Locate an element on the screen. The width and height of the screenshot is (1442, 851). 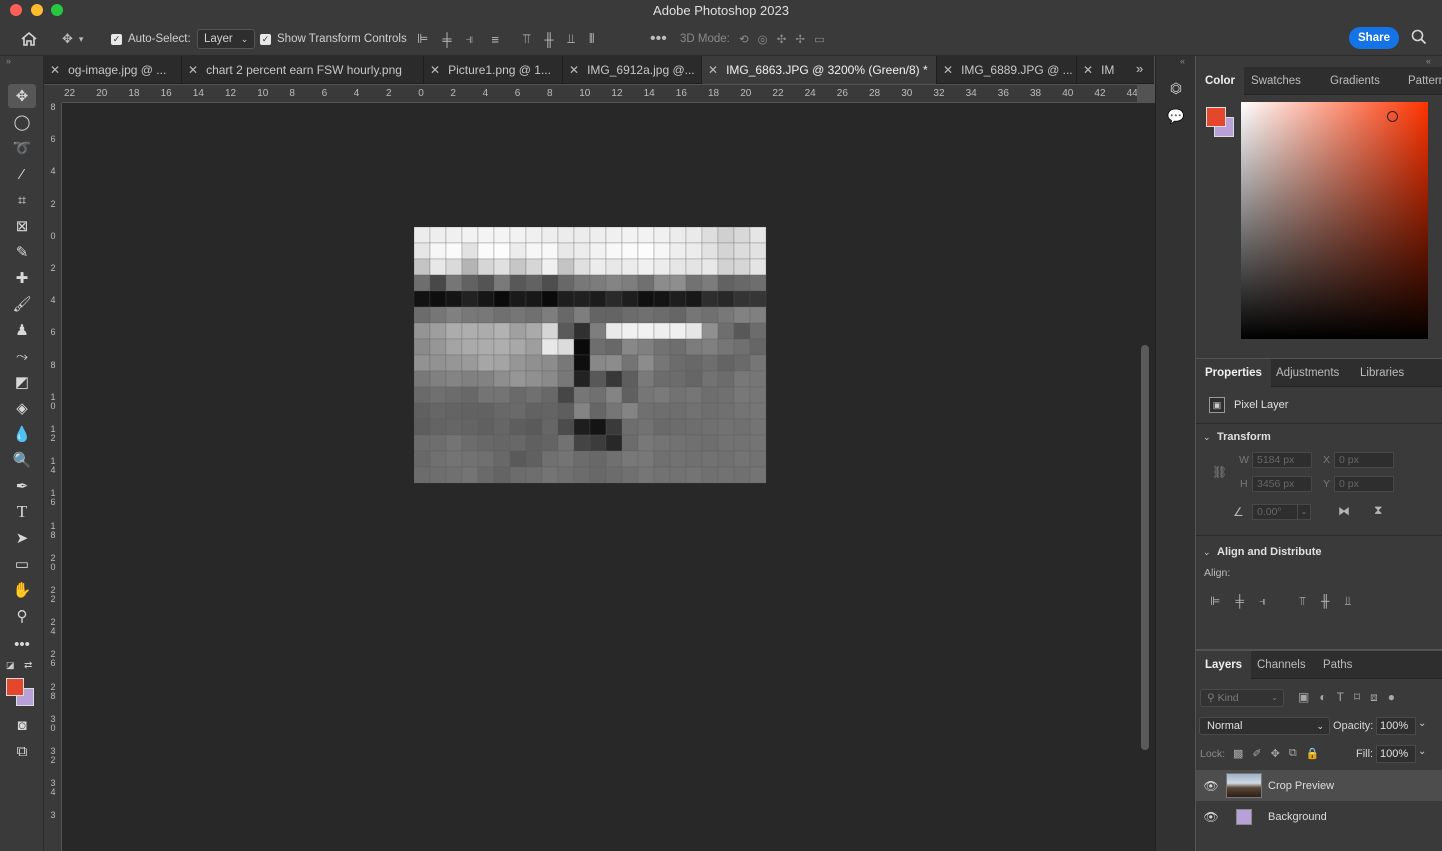
more-options-button: ••• is located at coordinates (658, 39).